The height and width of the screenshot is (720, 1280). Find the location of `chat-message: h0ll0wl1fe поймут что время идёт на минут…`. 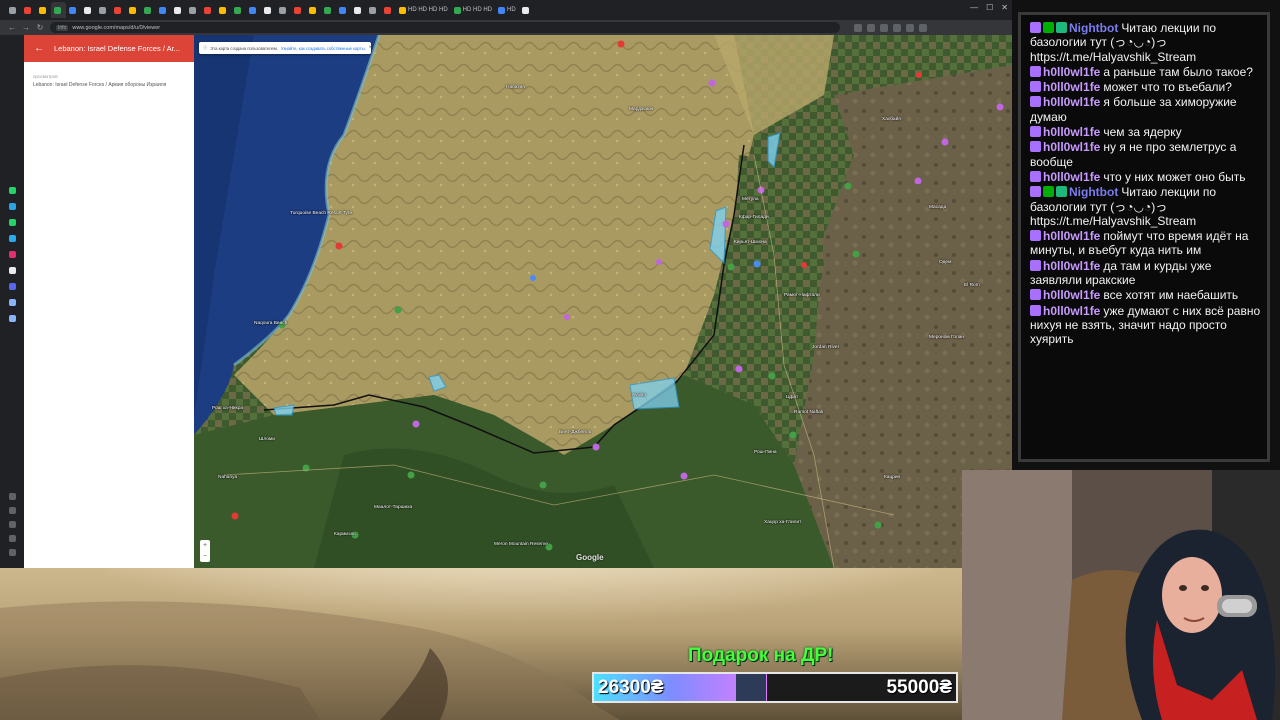

chat-message: h0ll0wl1fe поймут что время идёт на минут… is located at coordinates (1145, 243).